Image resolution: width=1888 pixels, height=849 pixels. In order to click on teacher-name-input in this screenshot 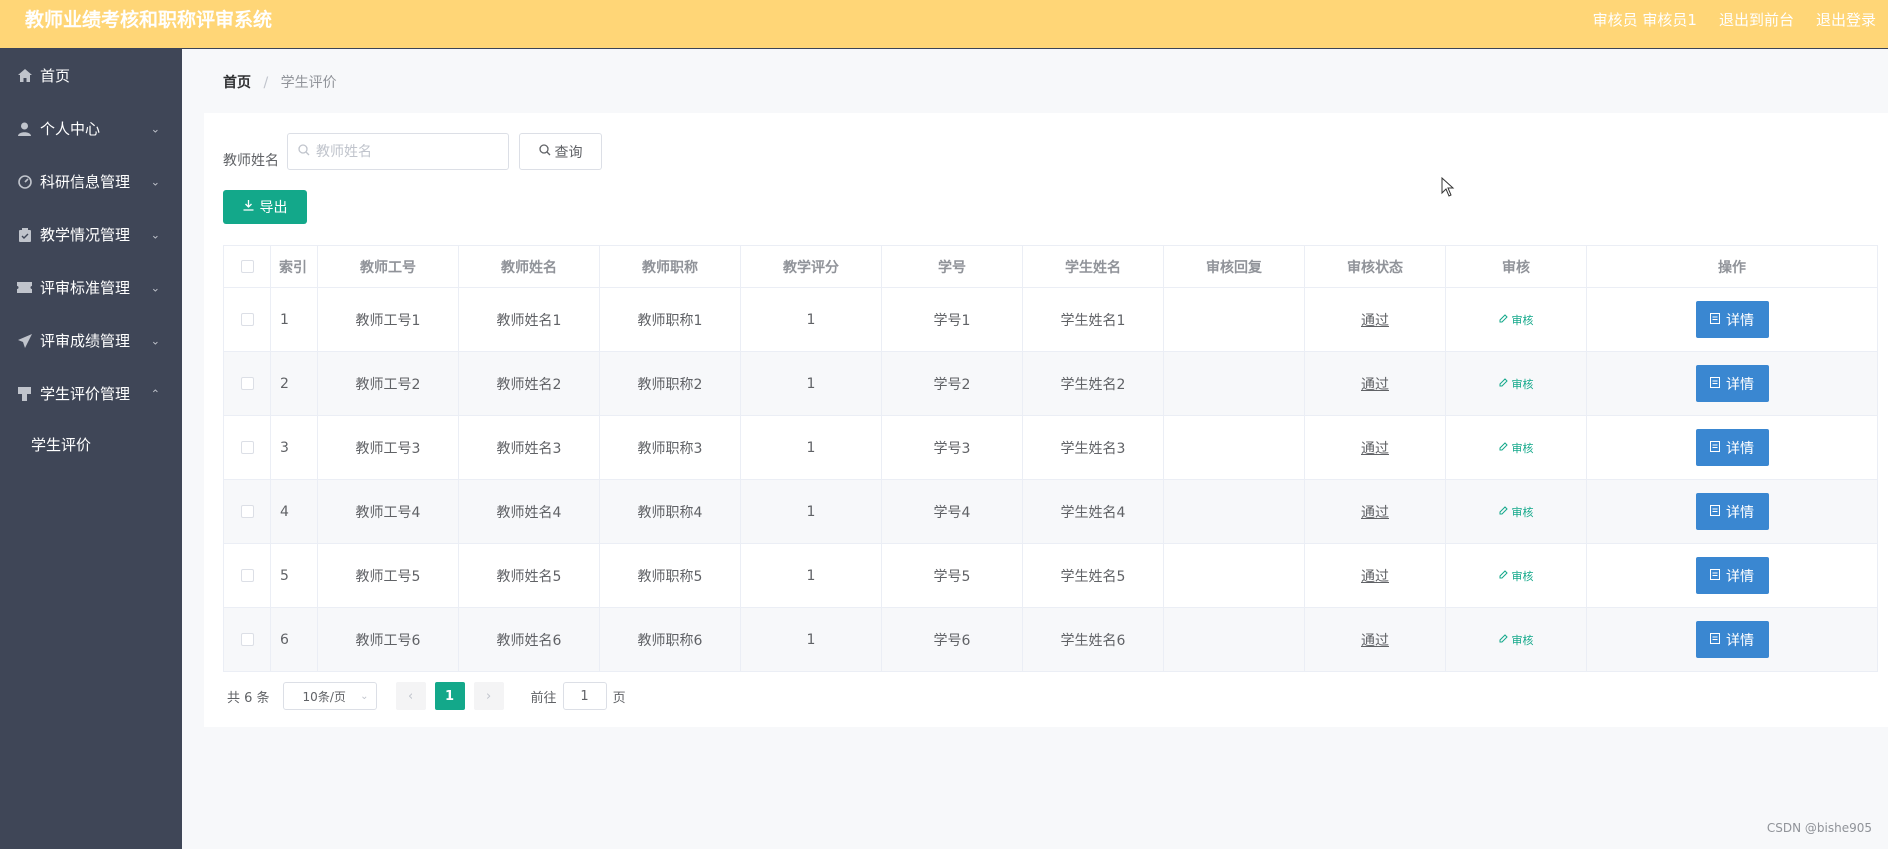, I will do `click(406, 151)`.